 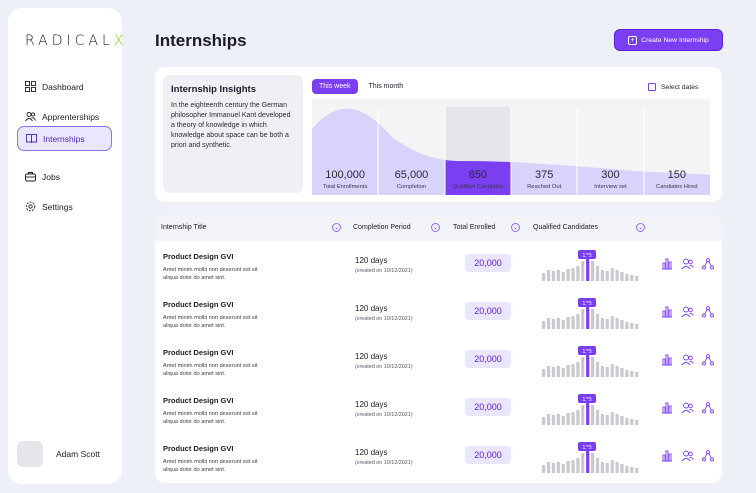 I want to click on sidebar-item-label: Jobs, so click(x=51, y=176).